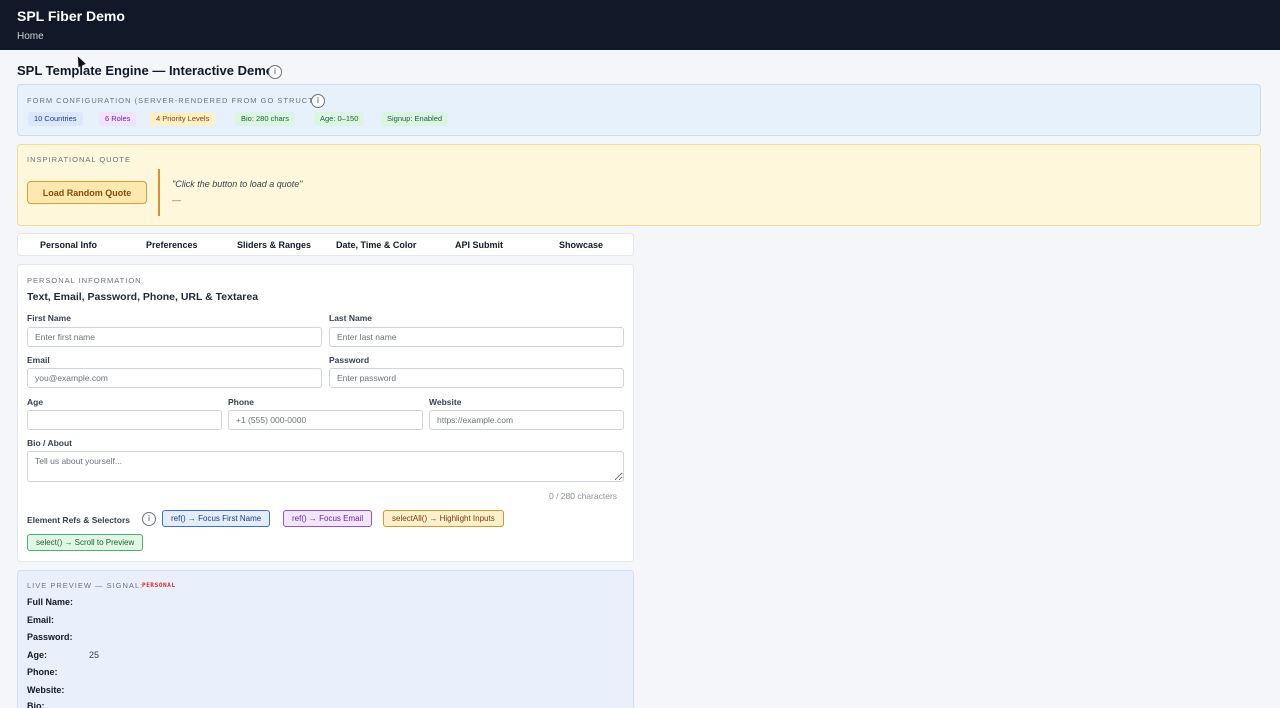  What do you see at coordinates (50, 602) in the screenshot?
I see `preview-key-full-name: Full Name:` at bounding box center [50, 602].